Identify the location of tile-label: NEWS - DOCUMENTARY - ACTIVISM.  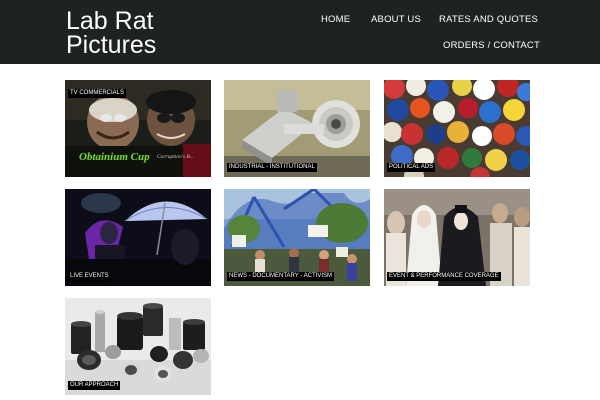
(281, 276).